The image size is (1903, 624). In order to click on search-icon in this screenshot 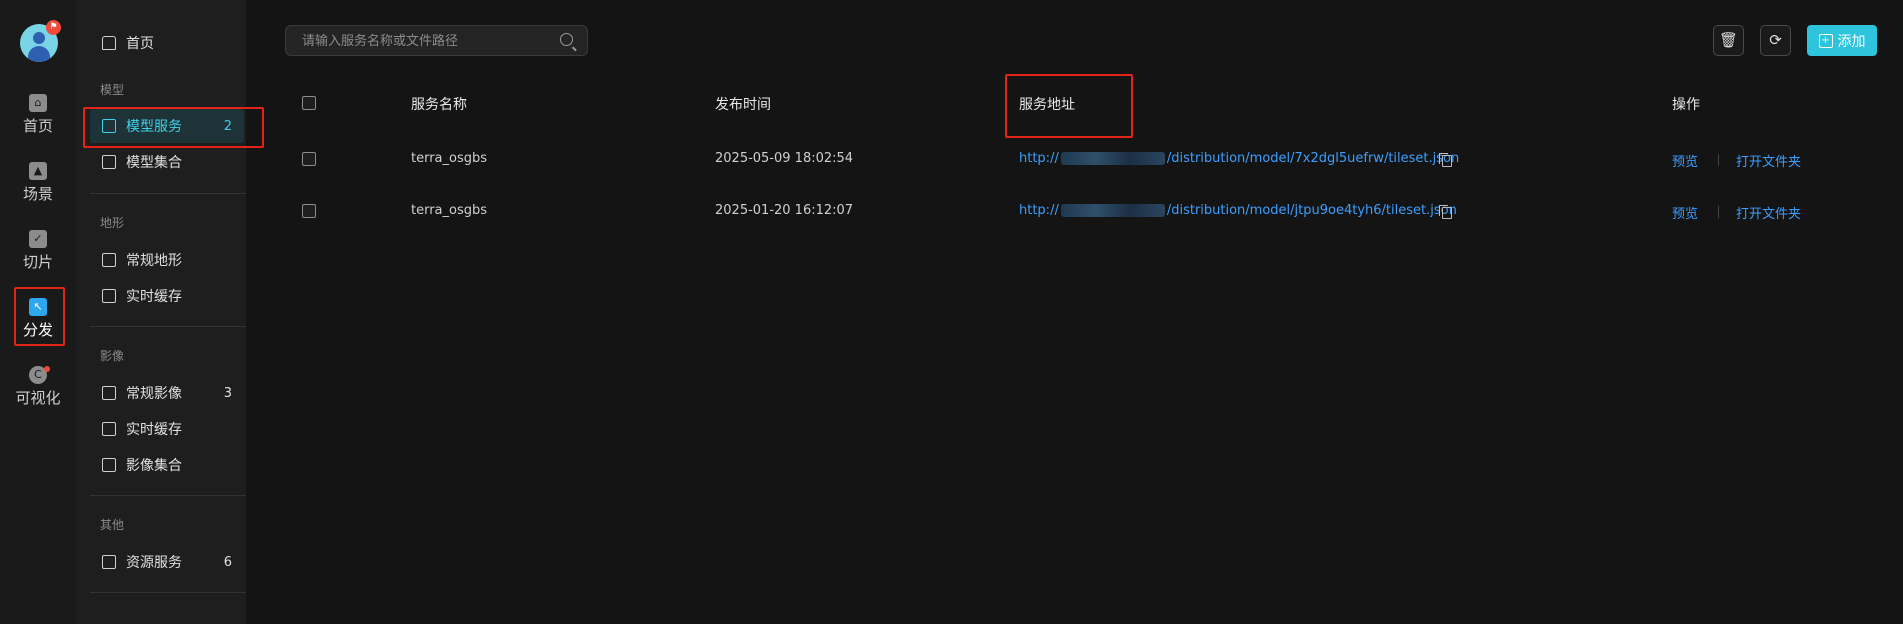, I will do `click(566, 39)`.